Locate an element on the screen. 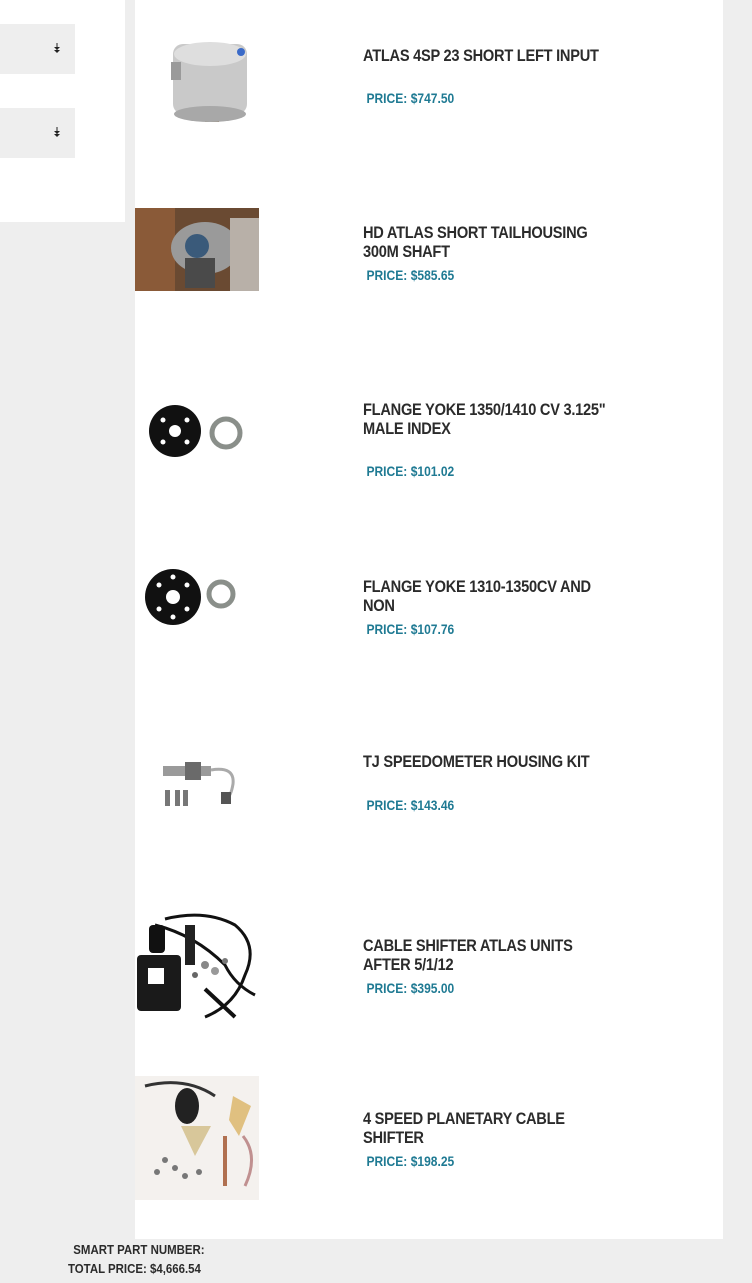 This screenshot has width=752, height=1283. option-sidebar is located at coordinates (62, 111).